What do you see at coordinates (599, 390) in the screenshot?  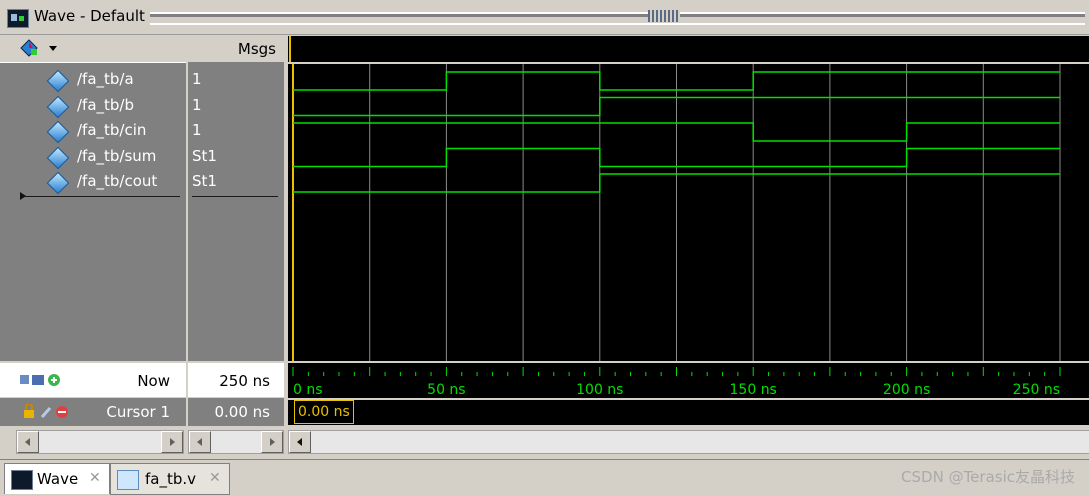 I see `ruler-tick-label: 100 ns` at bounding box center [599, 390].